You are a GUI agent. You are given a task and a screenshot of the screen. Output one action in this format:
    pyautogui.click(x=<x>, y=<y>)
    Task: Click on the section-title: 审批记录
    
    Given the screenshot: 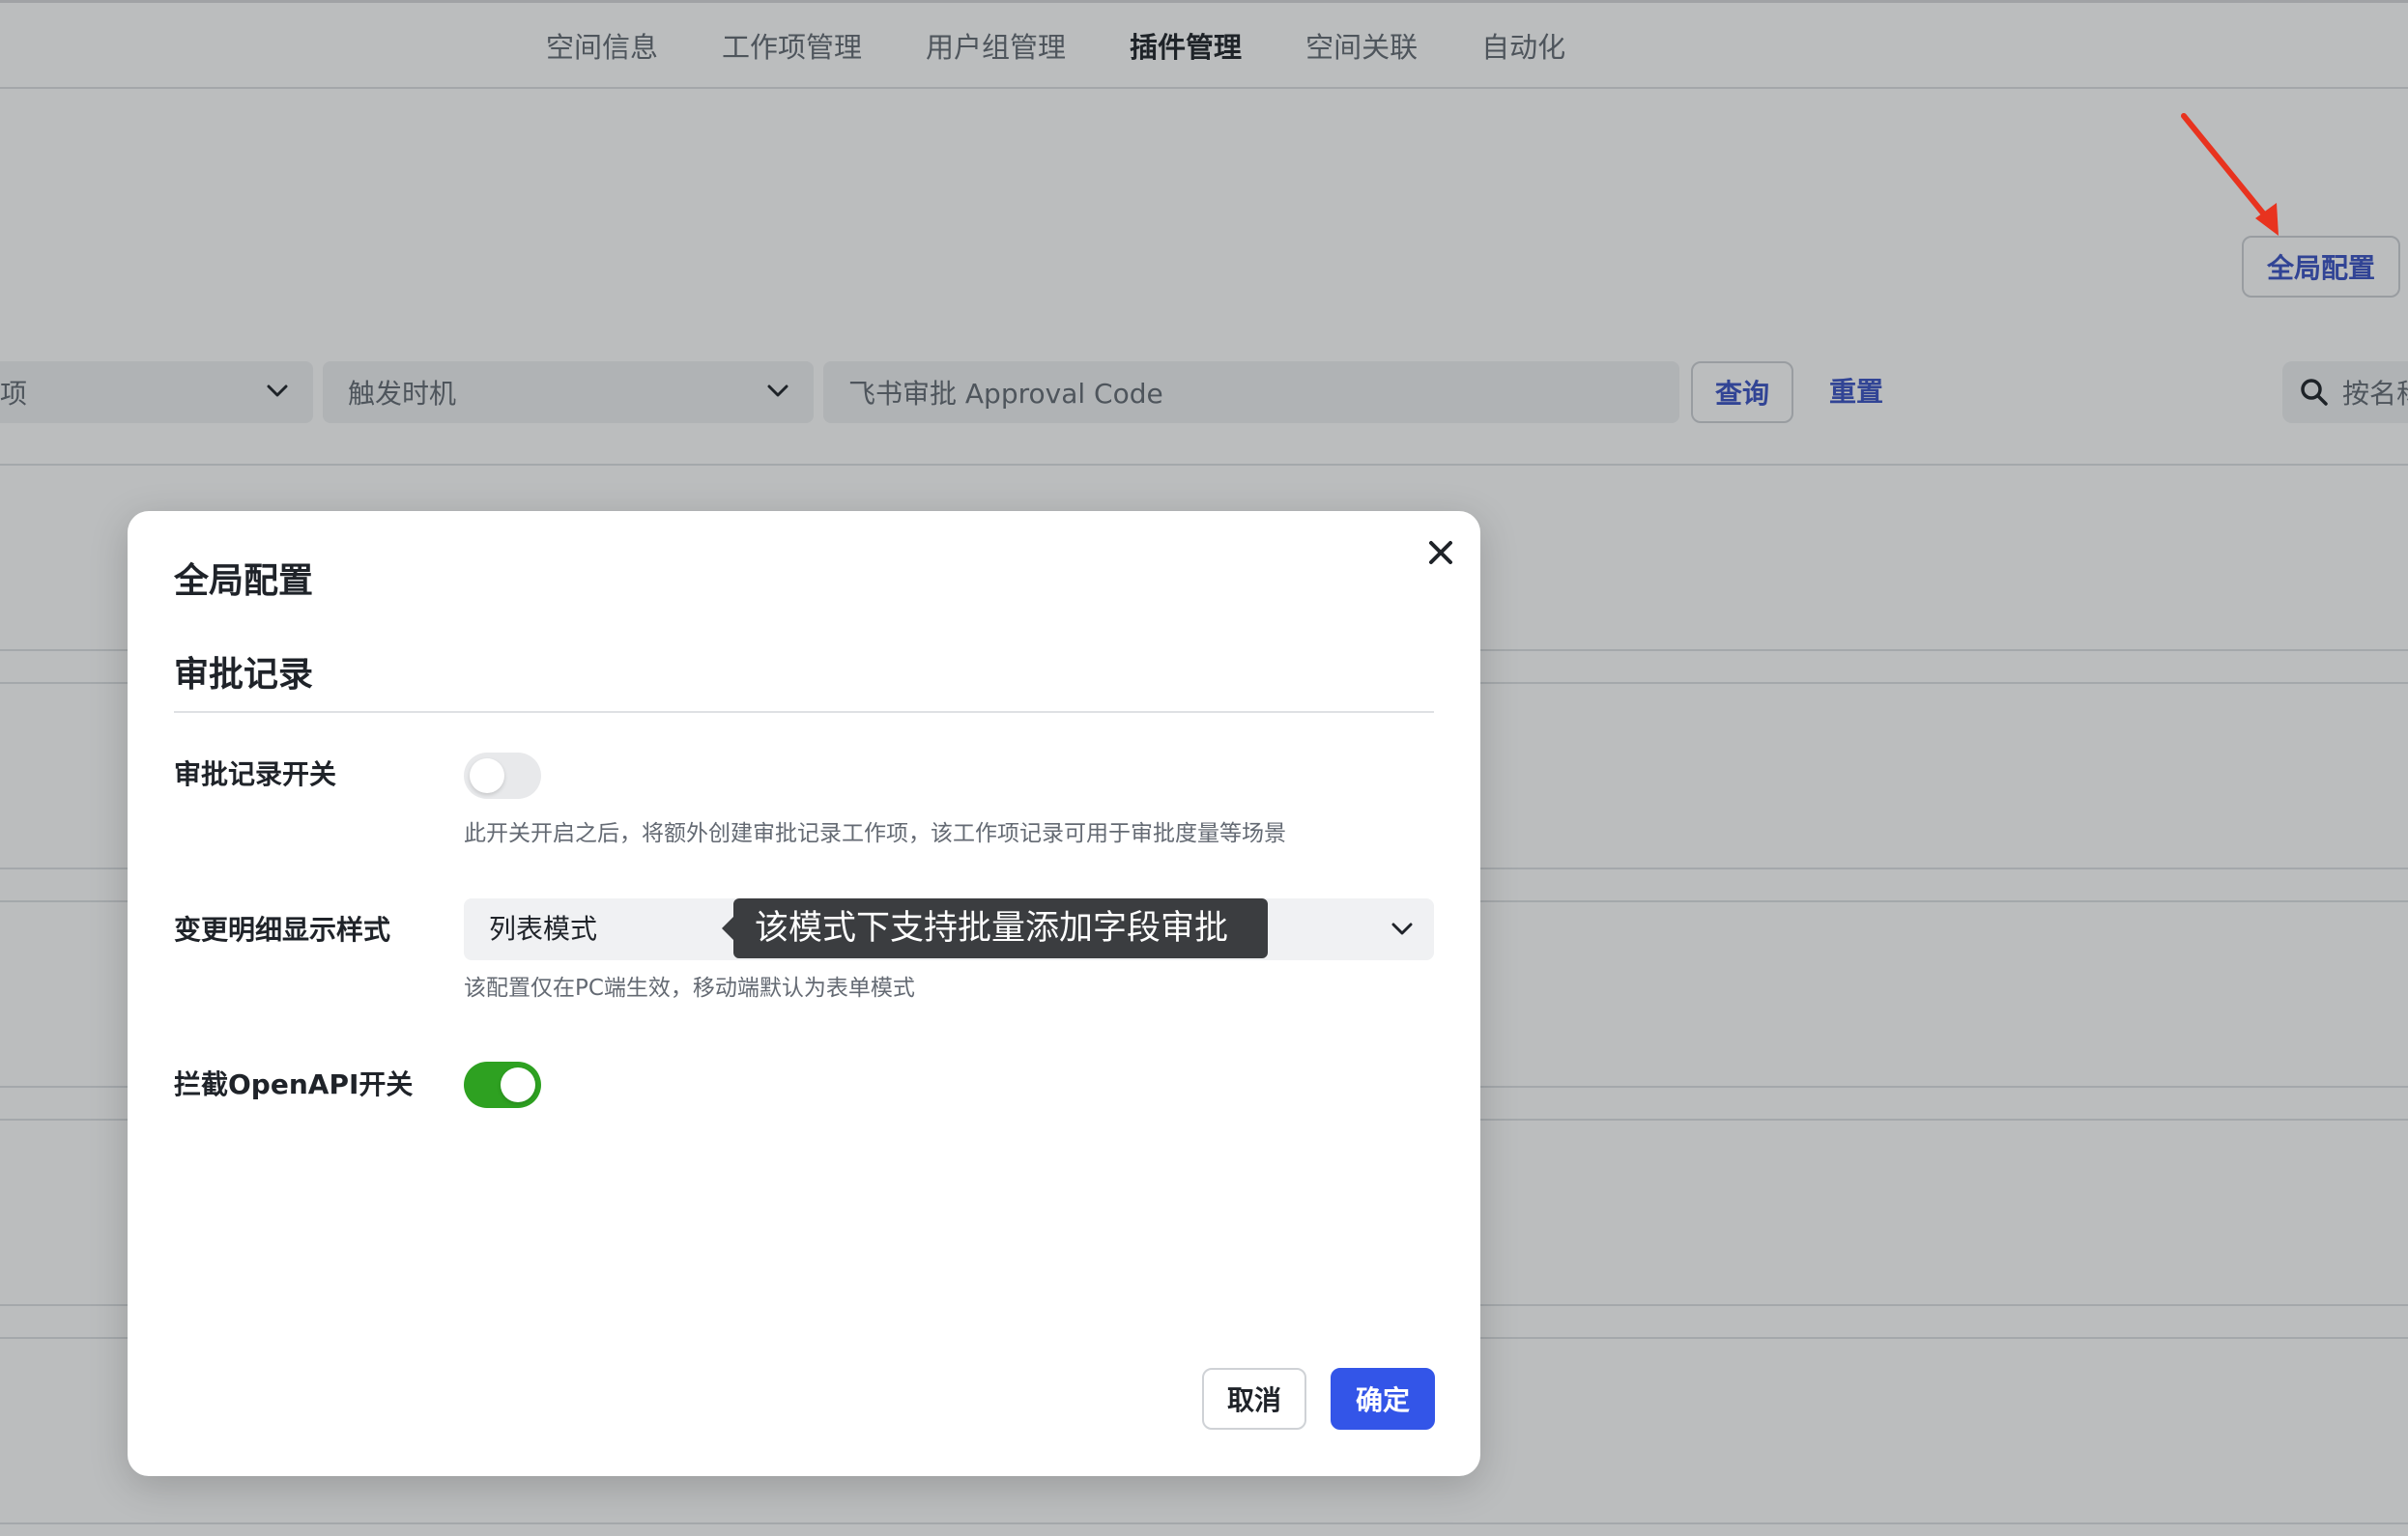 What is the action you would take?
    pyautogui.click(x=244, y=675)
    